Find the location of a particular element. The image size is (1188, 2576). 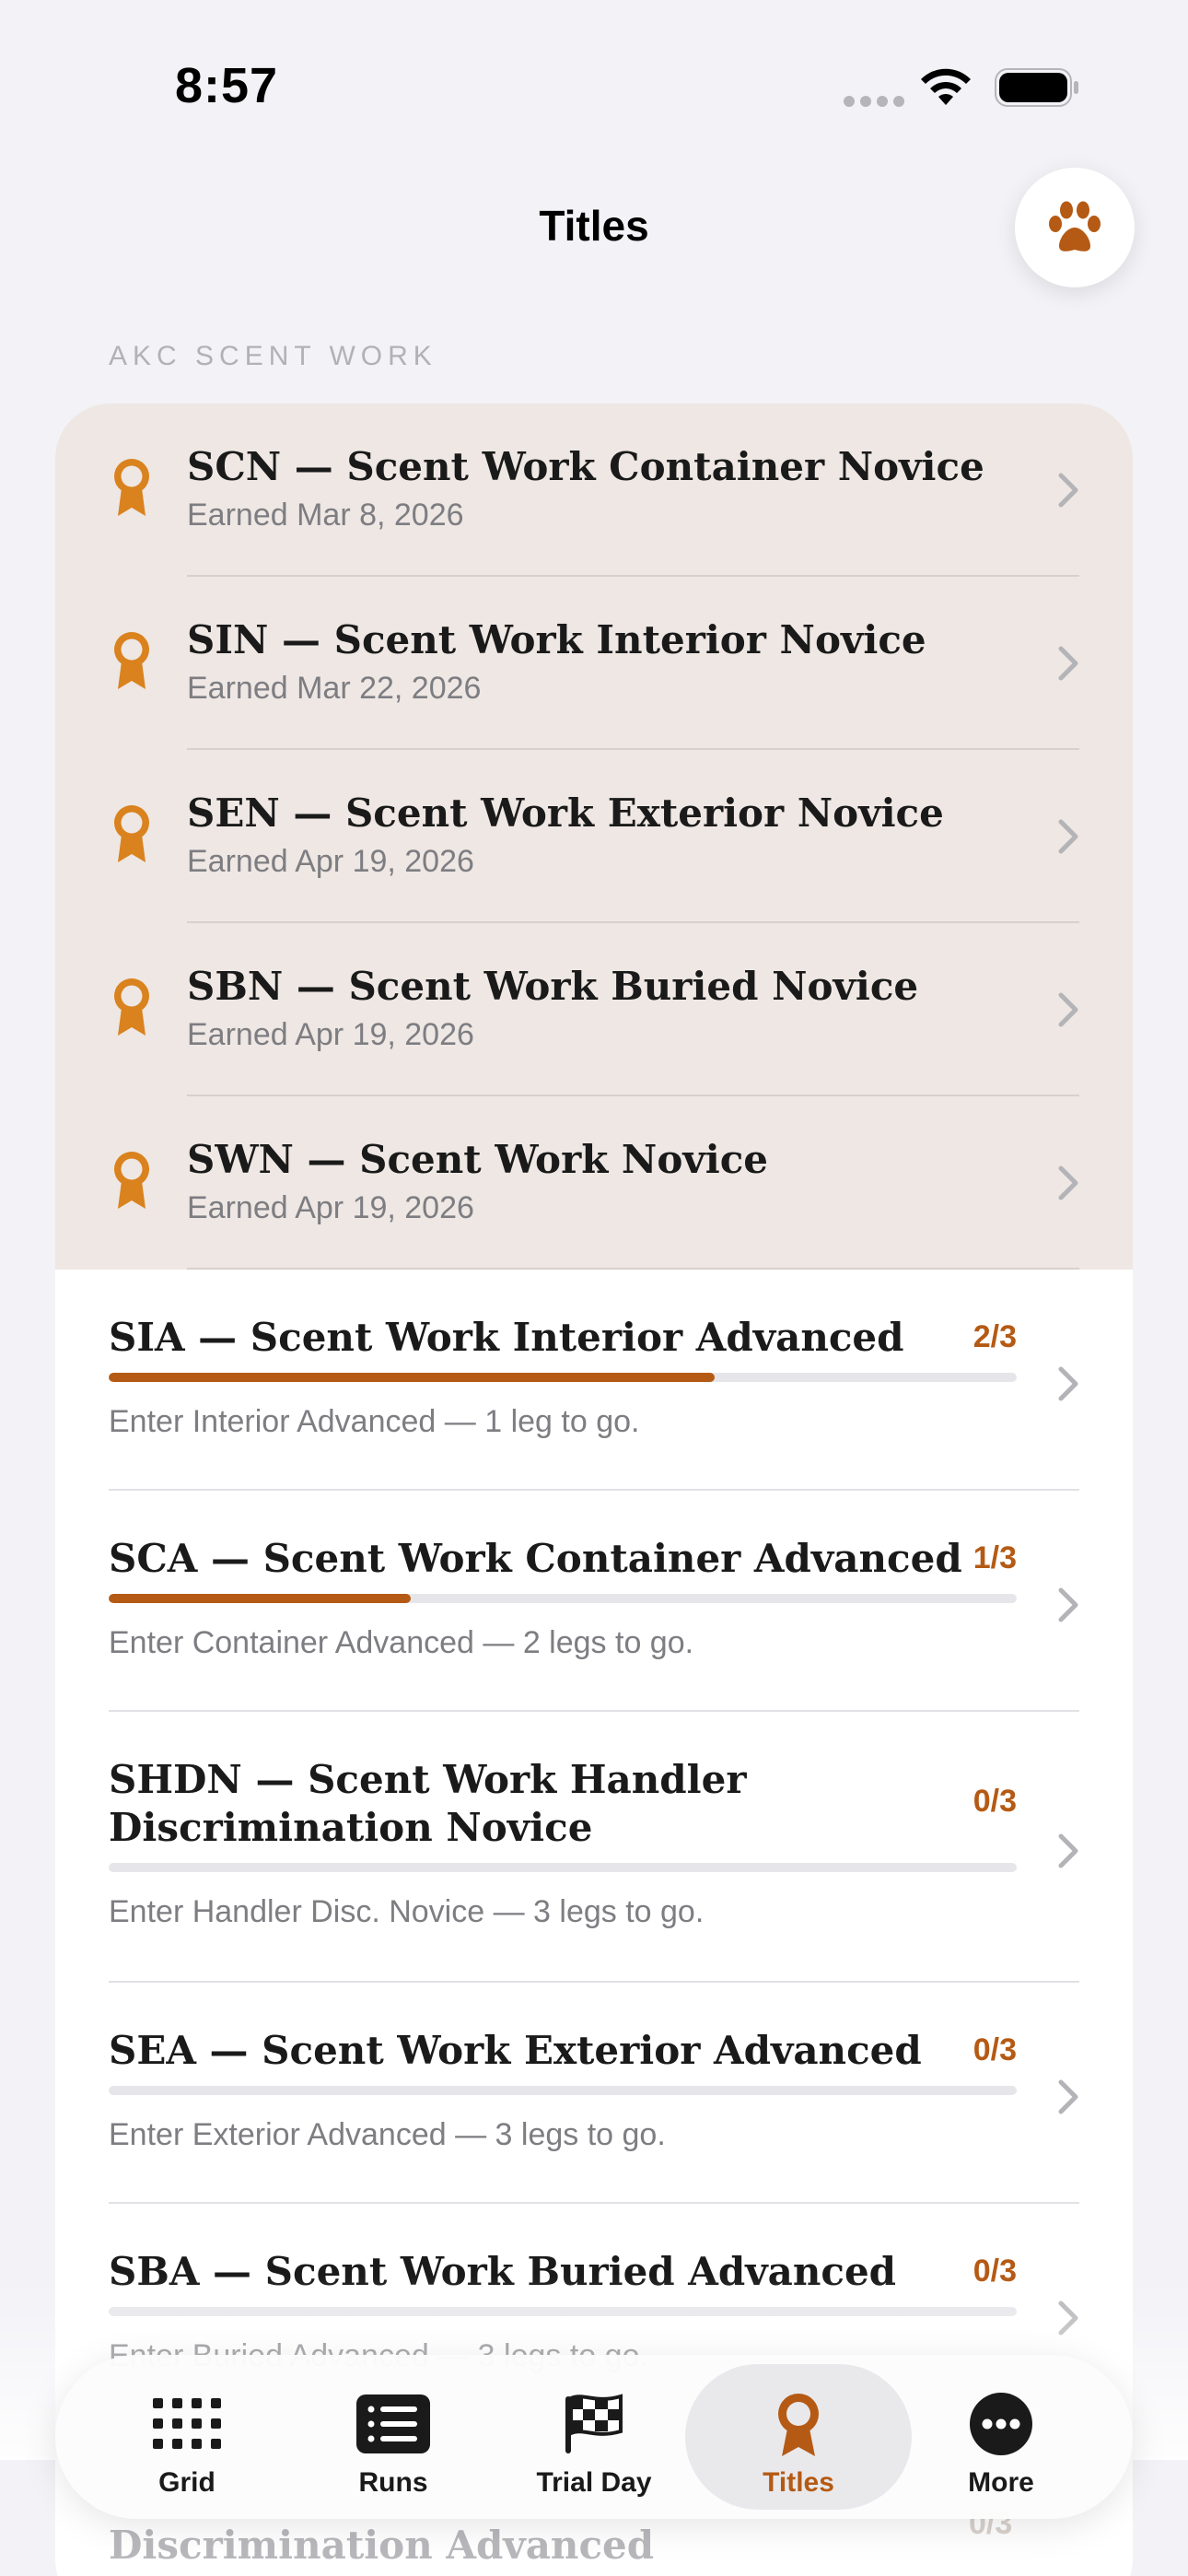

title-name: SCN — Scent Work Container Novice is located at coordinates (585, 466).